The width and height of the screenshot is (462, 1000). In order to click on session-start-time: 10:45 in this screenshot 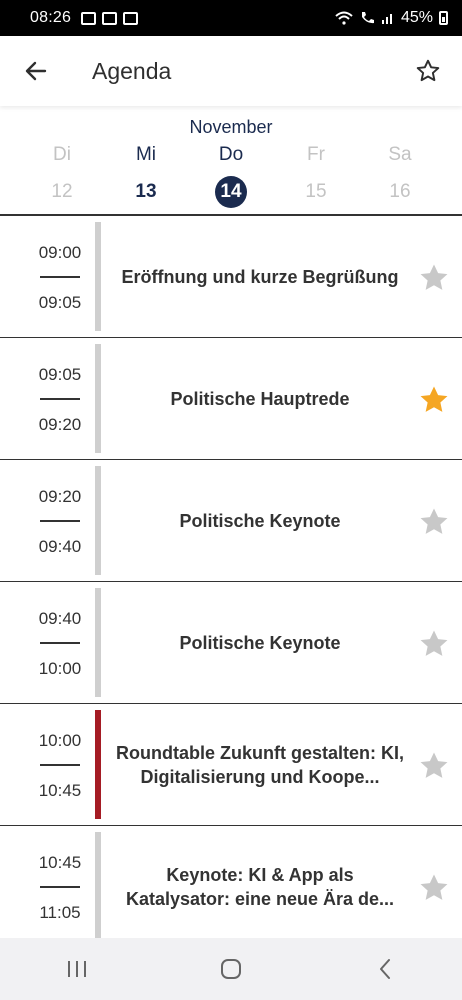, I will do `click(60, 862)`.